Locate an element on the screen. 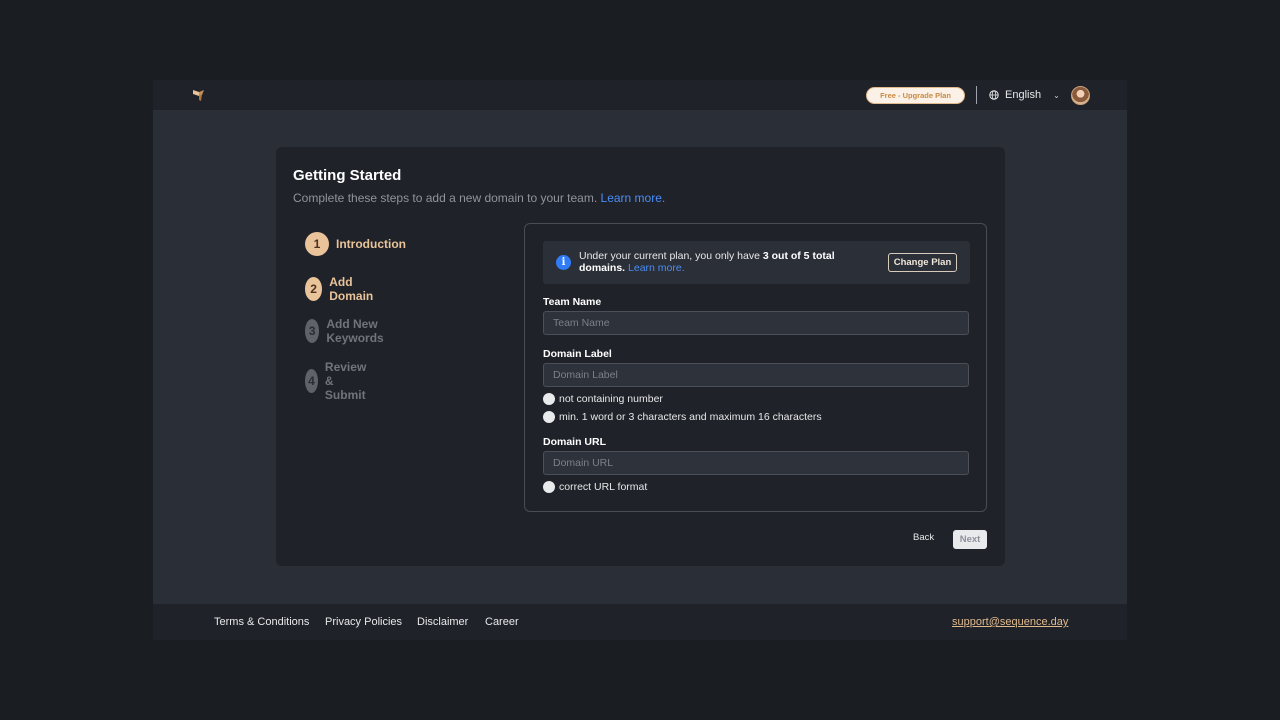 The width and height of the screenshot is (1280, 720). domain-url-rule: correct URL format is located at coordinates (595, 487).